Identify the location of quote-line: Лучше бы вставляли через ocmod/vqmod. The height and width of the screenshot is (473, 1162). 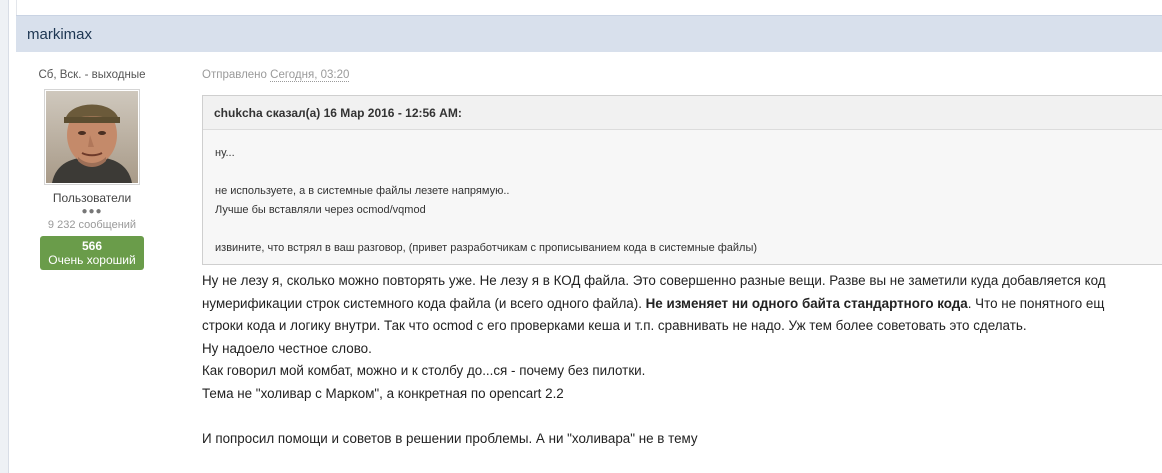
(320, 210).